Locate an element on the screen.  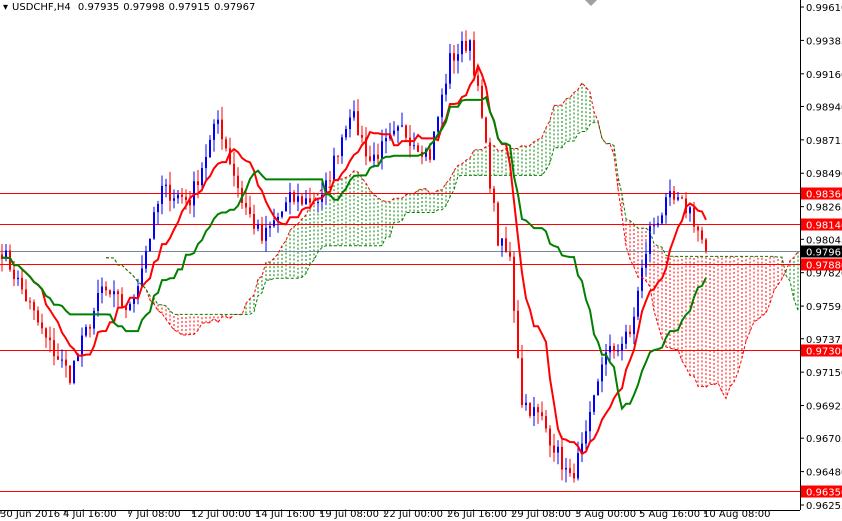
x-tick-label: 7 Jul 08:00 is located at coordinates (154, 514).